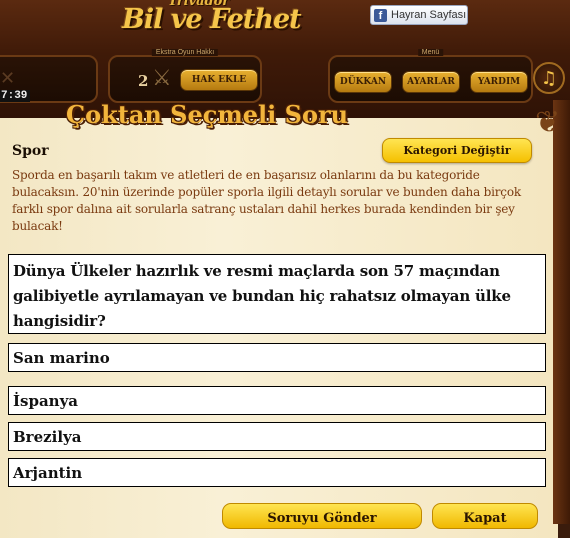 This screenshot has height=538, width=570. Describe the element at coordinates (363, 82) in the screenshot. I see `shop-button: DÜKKAN` at that location.